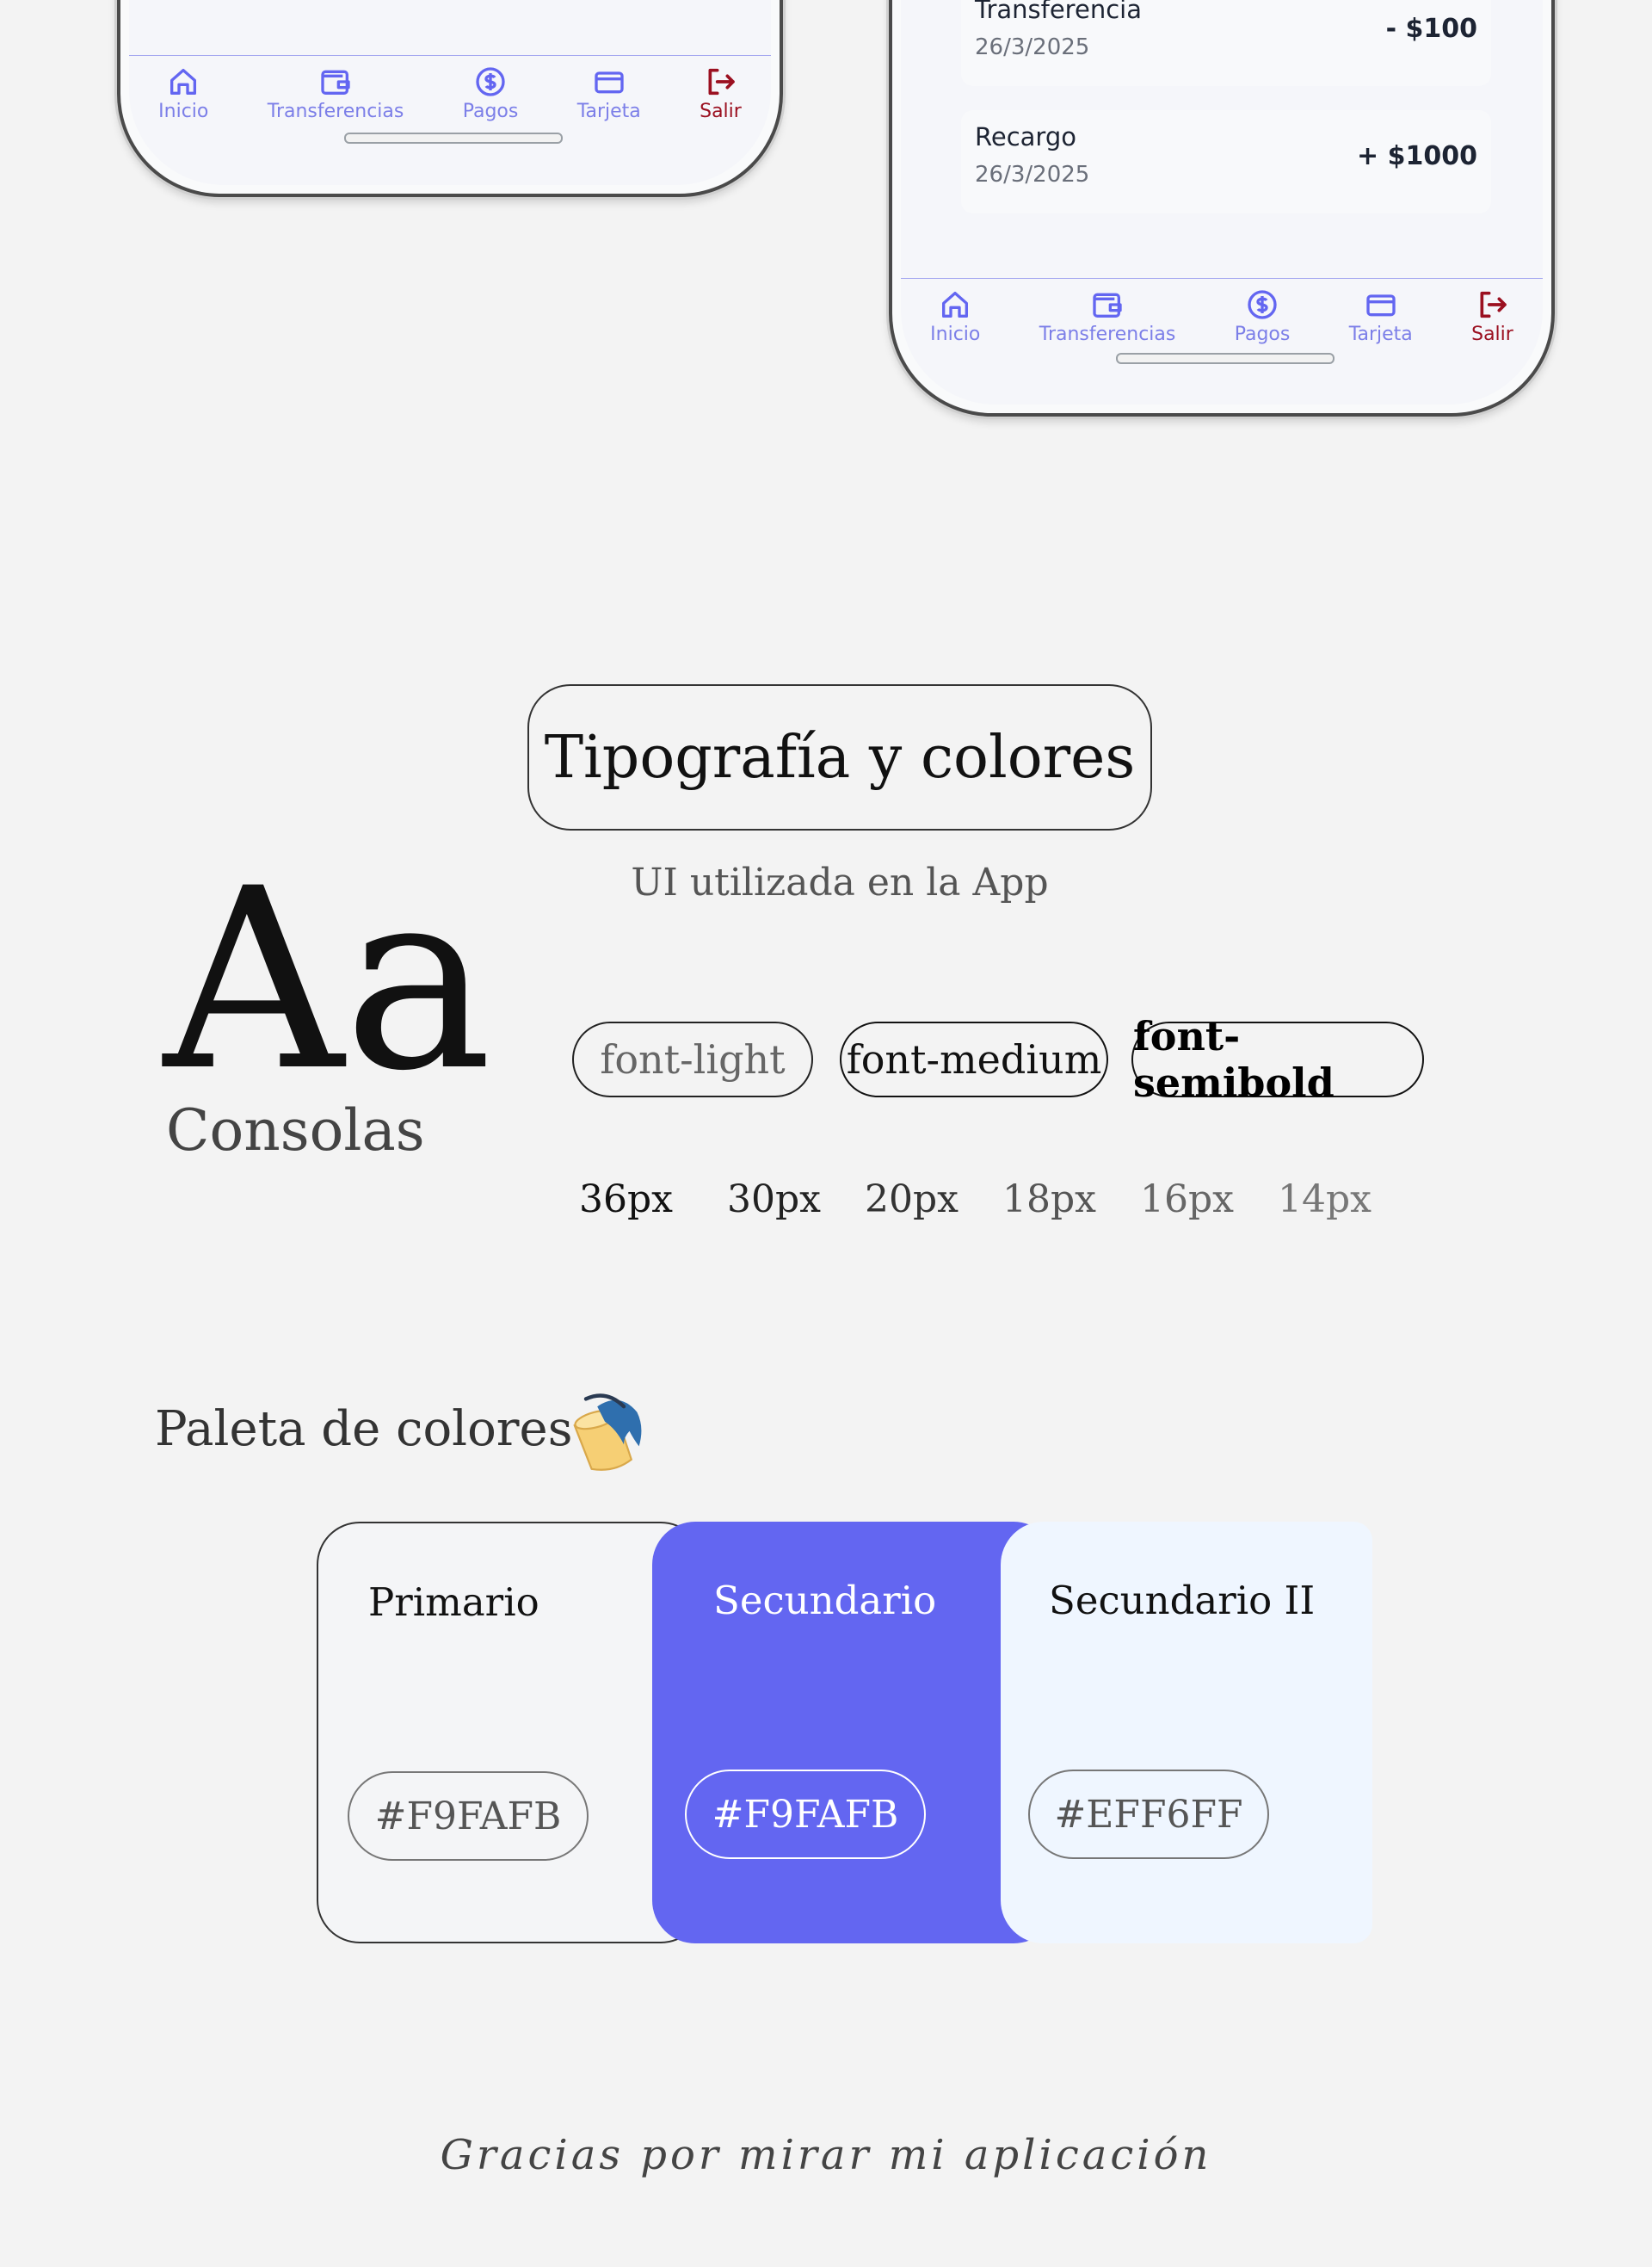  Describe the element at coordinates (840, 883) in the screenshot. I see `typography-subtitle: UI utilizada en la App` at that location.